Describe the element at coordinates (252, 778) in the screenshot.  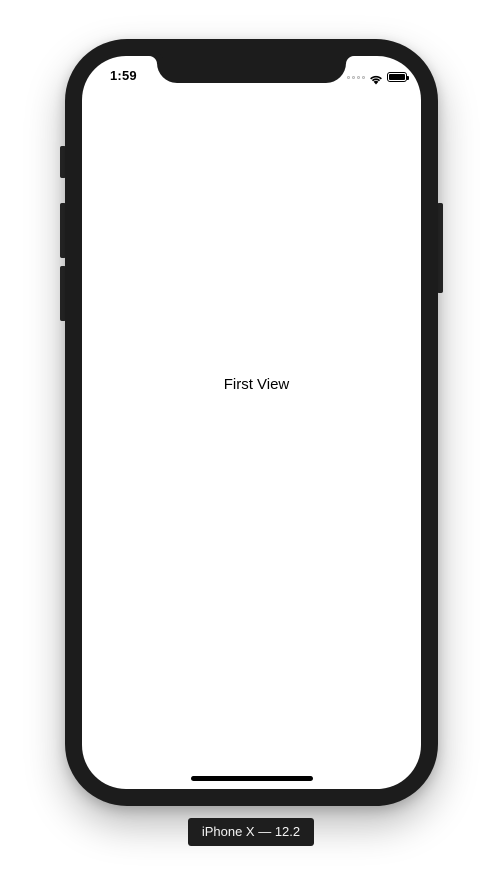
I see `home-indicator` at that location.